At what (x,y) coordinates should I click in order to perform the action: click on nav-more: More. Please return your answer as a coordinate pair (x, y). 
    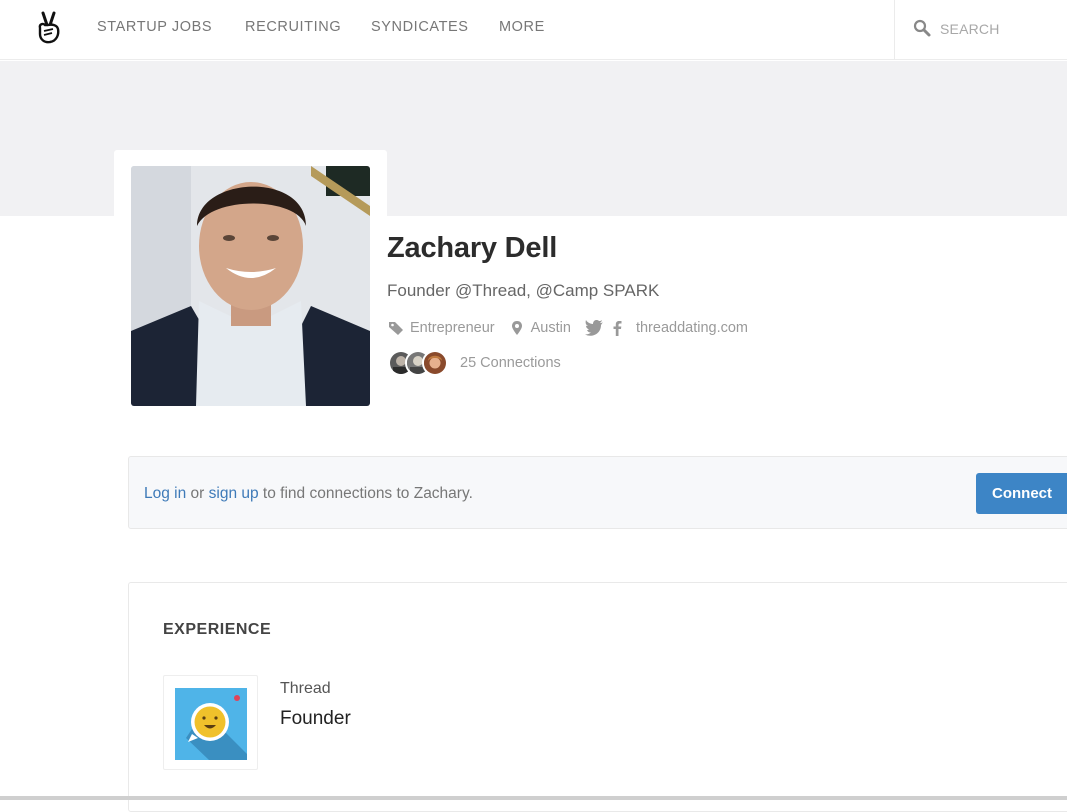
    Looking at the image, I should click on (522, 27).